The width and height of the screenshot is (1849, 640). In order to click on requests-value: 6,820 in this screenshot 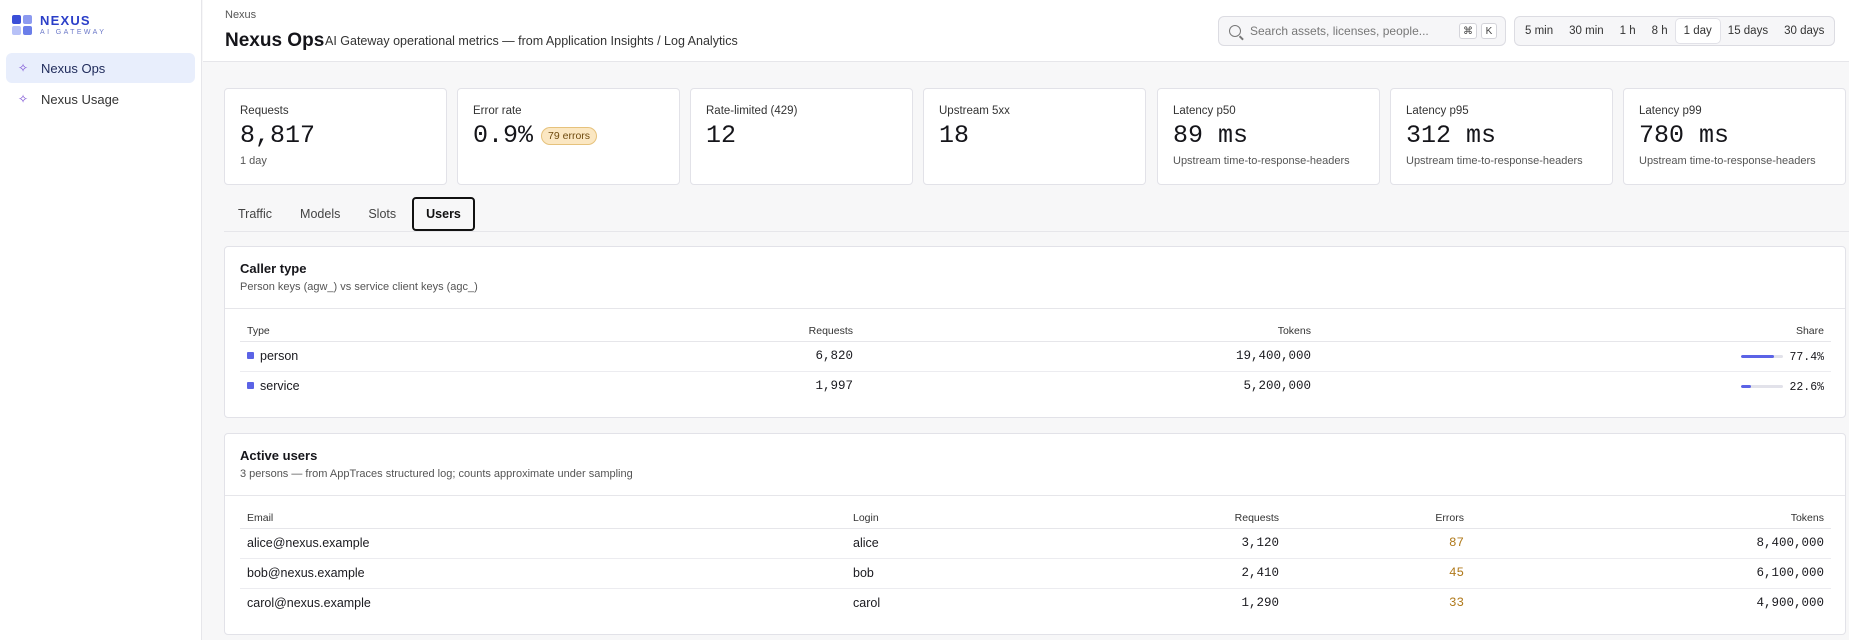, I will do `click(730, 356)`.